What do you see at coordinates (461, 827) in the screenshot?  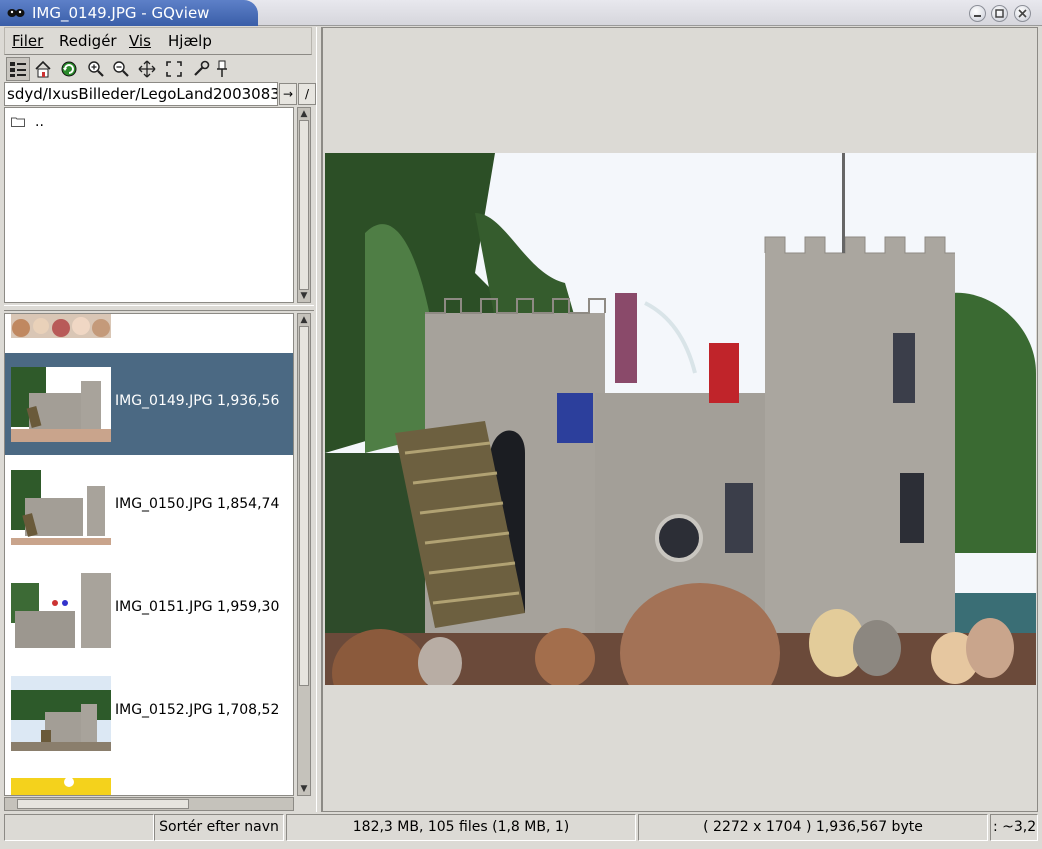 I see `status-summary: 182,3 MB, 105 files (1,8 MB, 1)` at bounding box center [461, 827].